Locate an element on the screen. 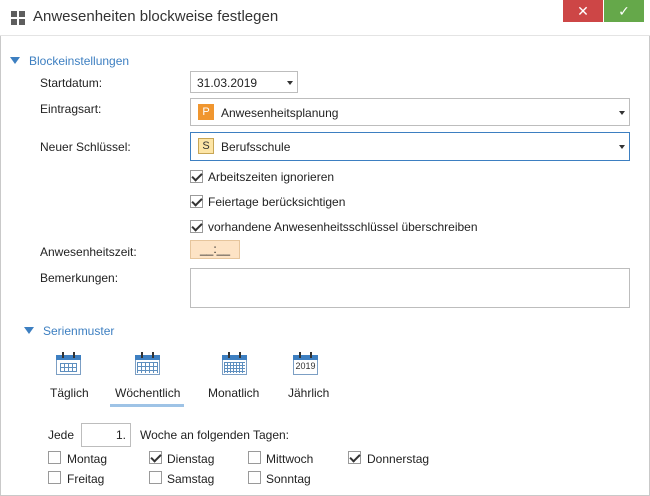 The width and height of the screenshot is (650, 496). tab-selected-indicator is located at coordinates (147, 405).